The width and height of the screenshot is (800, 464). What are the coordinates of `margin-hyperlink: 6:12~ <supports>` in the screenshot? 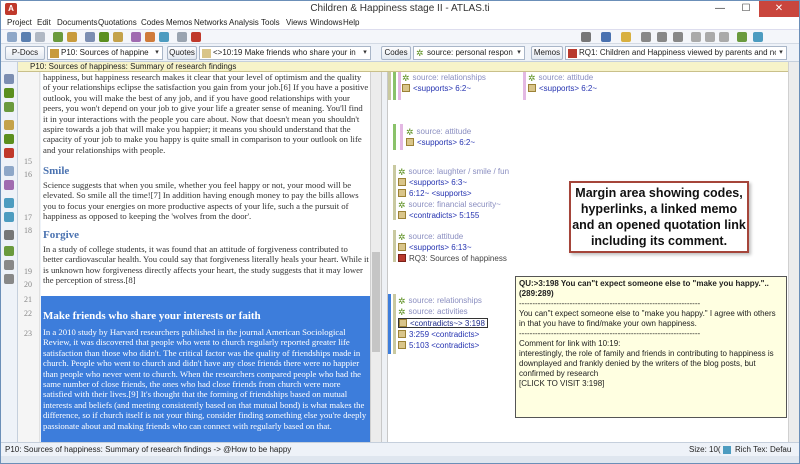 It's located at (435, 194).